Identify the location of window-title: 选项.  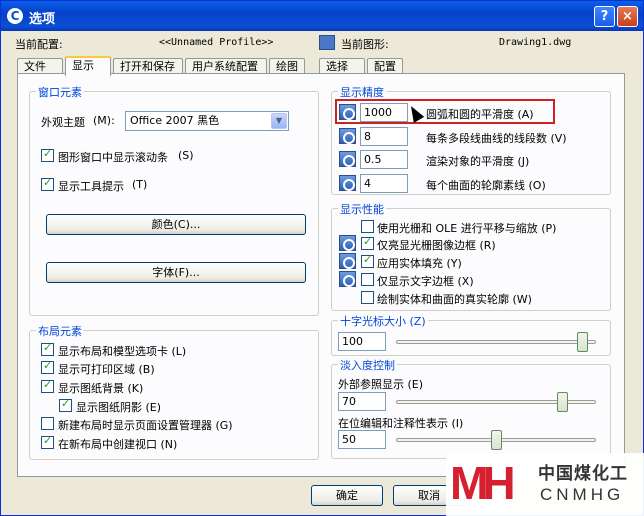
(42, 19).